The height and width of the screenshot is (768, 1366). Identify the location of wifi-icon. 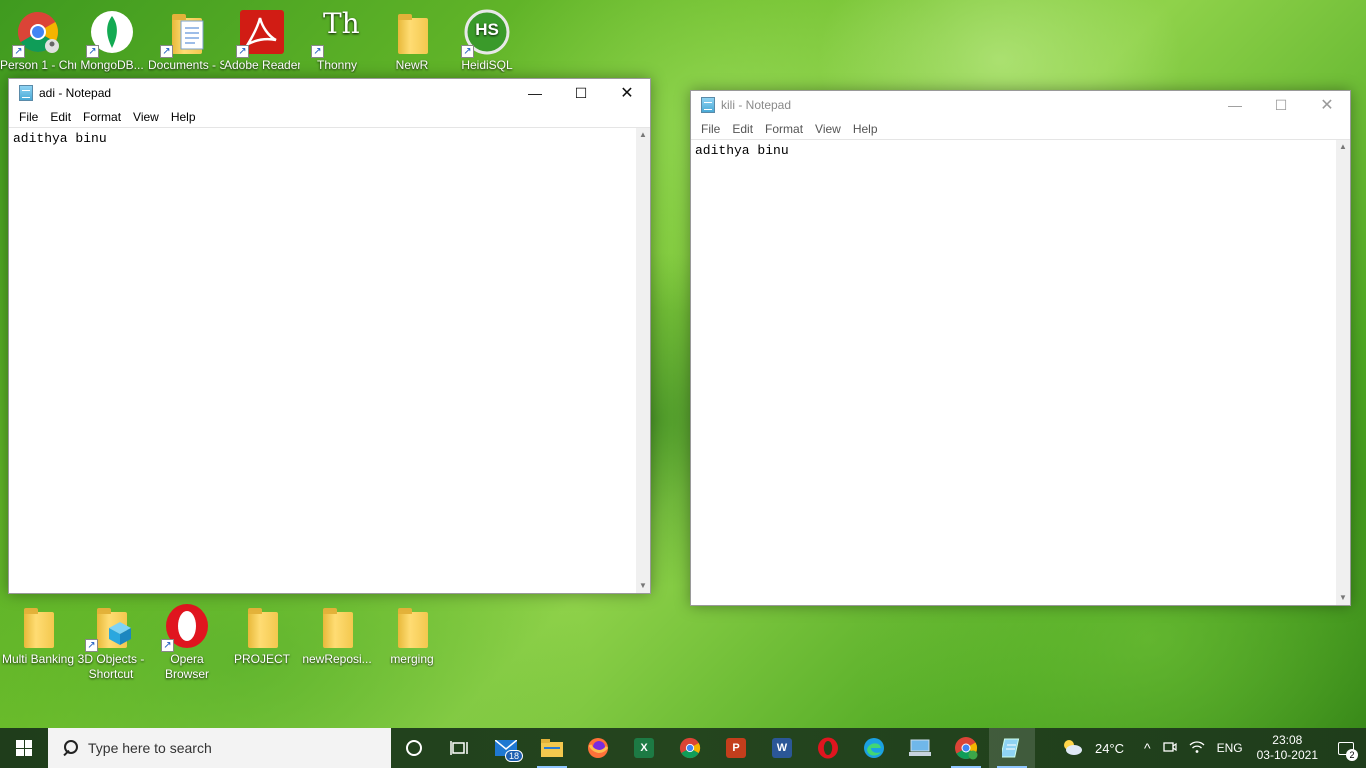
(1197, 748).